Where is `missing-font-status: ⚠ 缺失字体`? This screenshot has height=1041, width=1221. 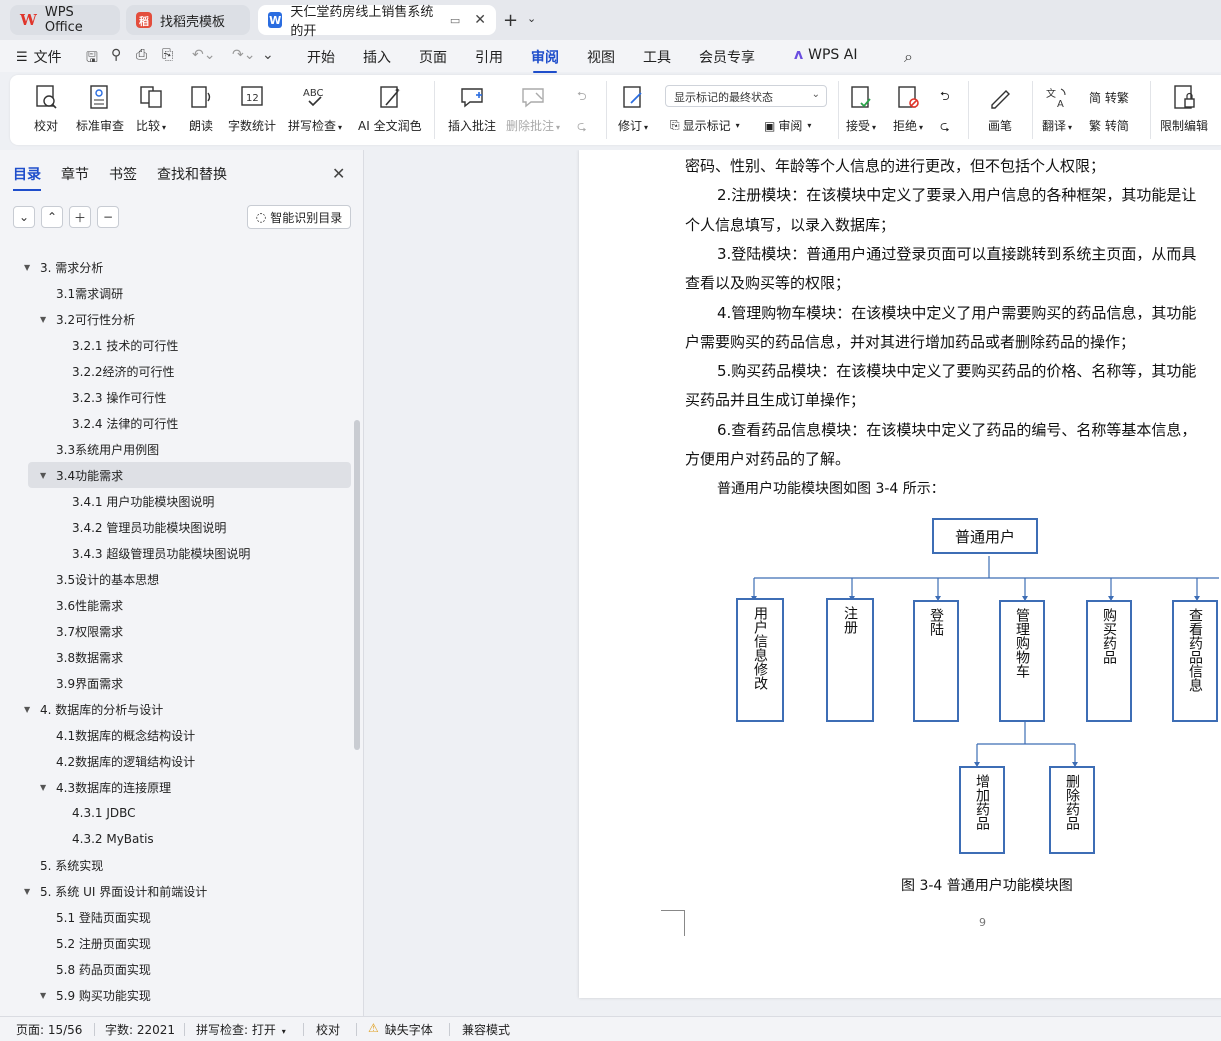
missing-font-status: ⚠ 缺失字体 is located at coordinates (400, 1029).